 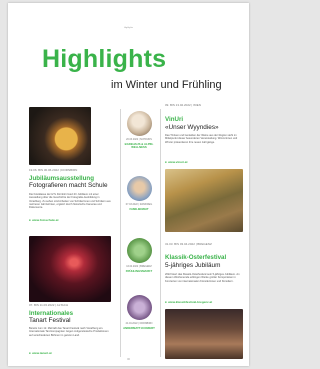 I want to click on article-subheading: Tanart Festival, so click(x=50, y=320).